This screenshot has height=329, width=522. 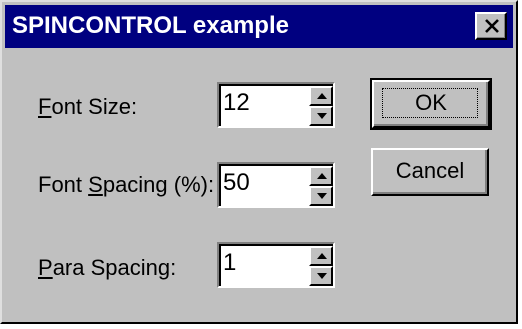 I want to click on font-spacing-spin: 50, so click(x=276, y=185).